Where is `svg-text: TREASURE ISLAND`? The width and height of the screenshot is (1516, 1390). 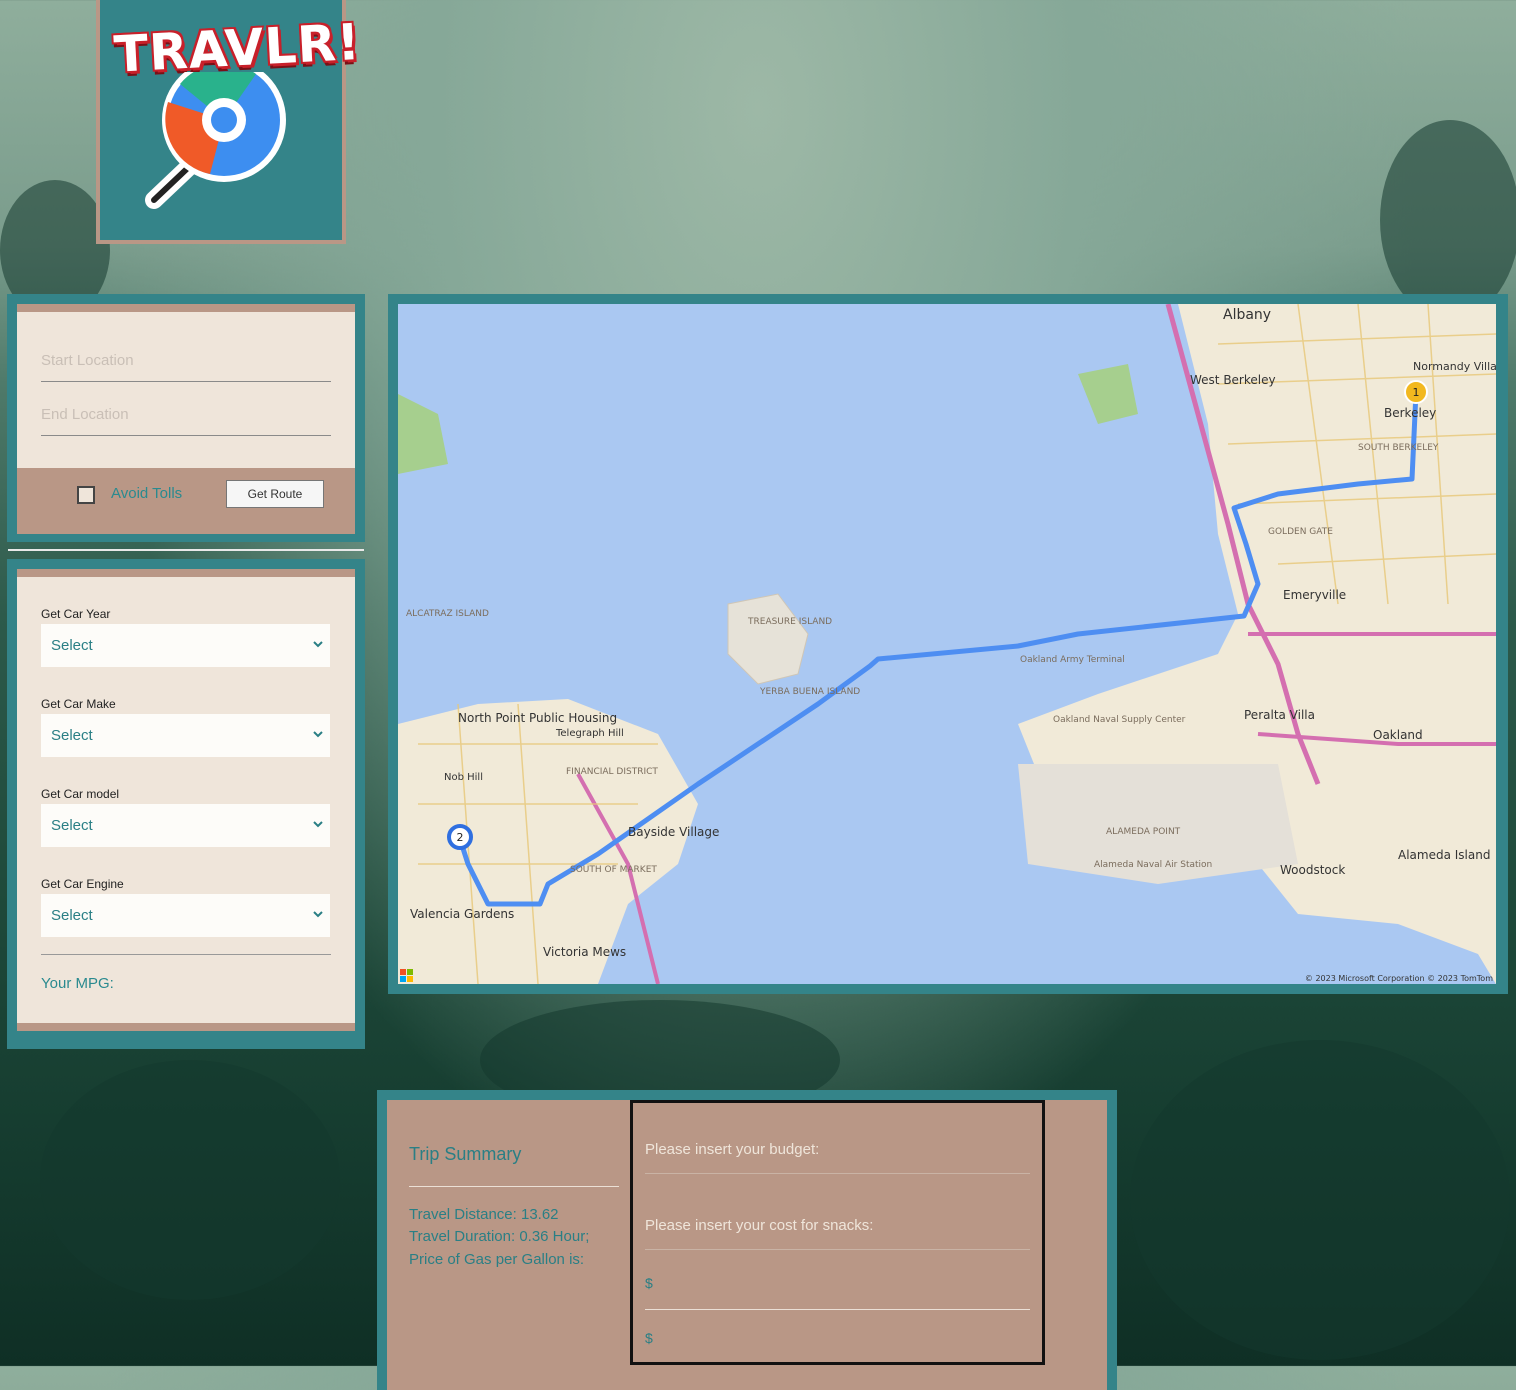
svg-text: TREASURE ISLAND is located at coordinates (789, 622).